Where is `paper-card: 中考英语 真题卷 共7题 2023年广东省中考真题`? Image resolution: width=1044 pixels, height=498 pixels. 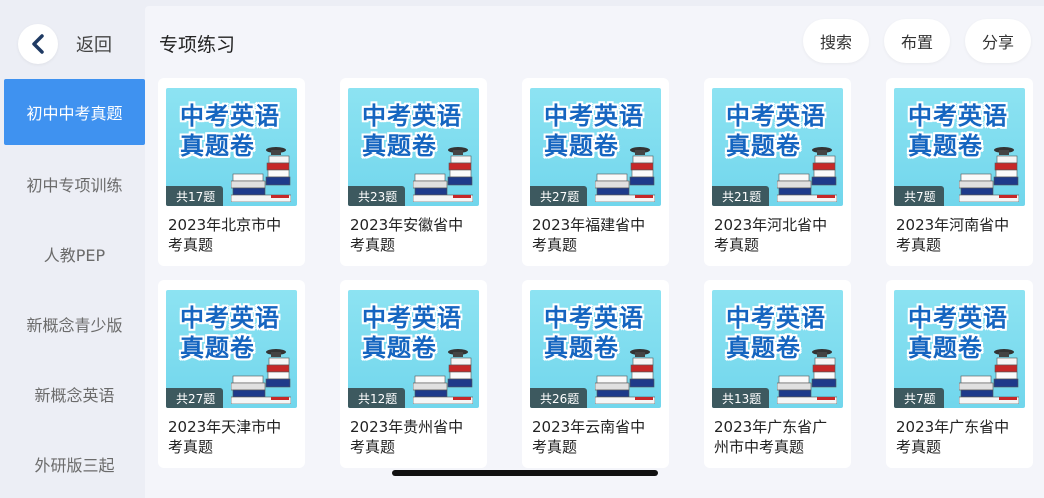 paper-card: 中考英语 真题卷 共7题 2023年广东省中考真题 is located at coordinates (959, 374).